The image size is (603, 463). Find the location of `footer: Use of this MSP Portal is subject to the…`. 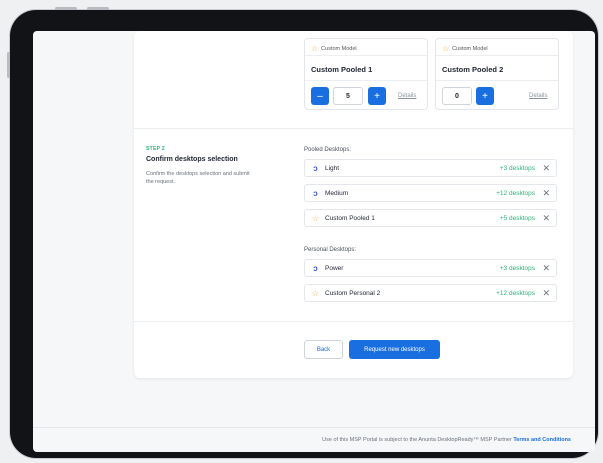

footer: Use of this MSP Portal is subject to the… is located at coordinates (446, 440).